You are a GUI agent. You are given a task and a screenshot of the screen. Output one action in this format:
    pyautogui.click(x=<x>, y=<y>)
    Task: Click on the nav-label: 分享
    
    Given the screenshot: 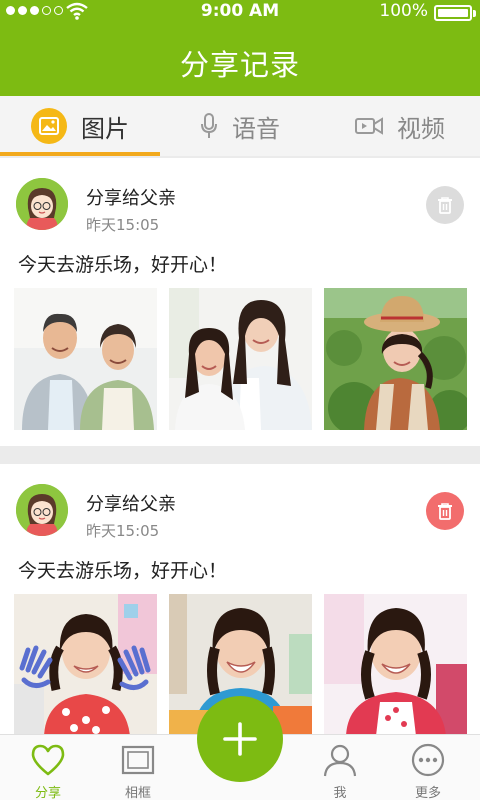 What is the action you would take?
    pyautogui.click(x=47, y=793)
    